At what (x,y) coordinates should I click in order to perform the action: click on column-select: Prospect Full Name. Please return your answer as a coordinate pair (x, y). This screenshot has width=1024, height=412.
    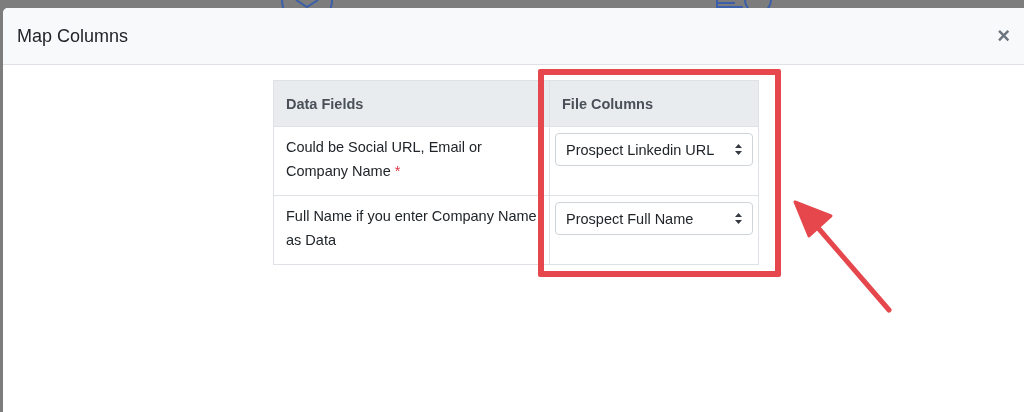
    Looking at the image, I should click on (654, 218).